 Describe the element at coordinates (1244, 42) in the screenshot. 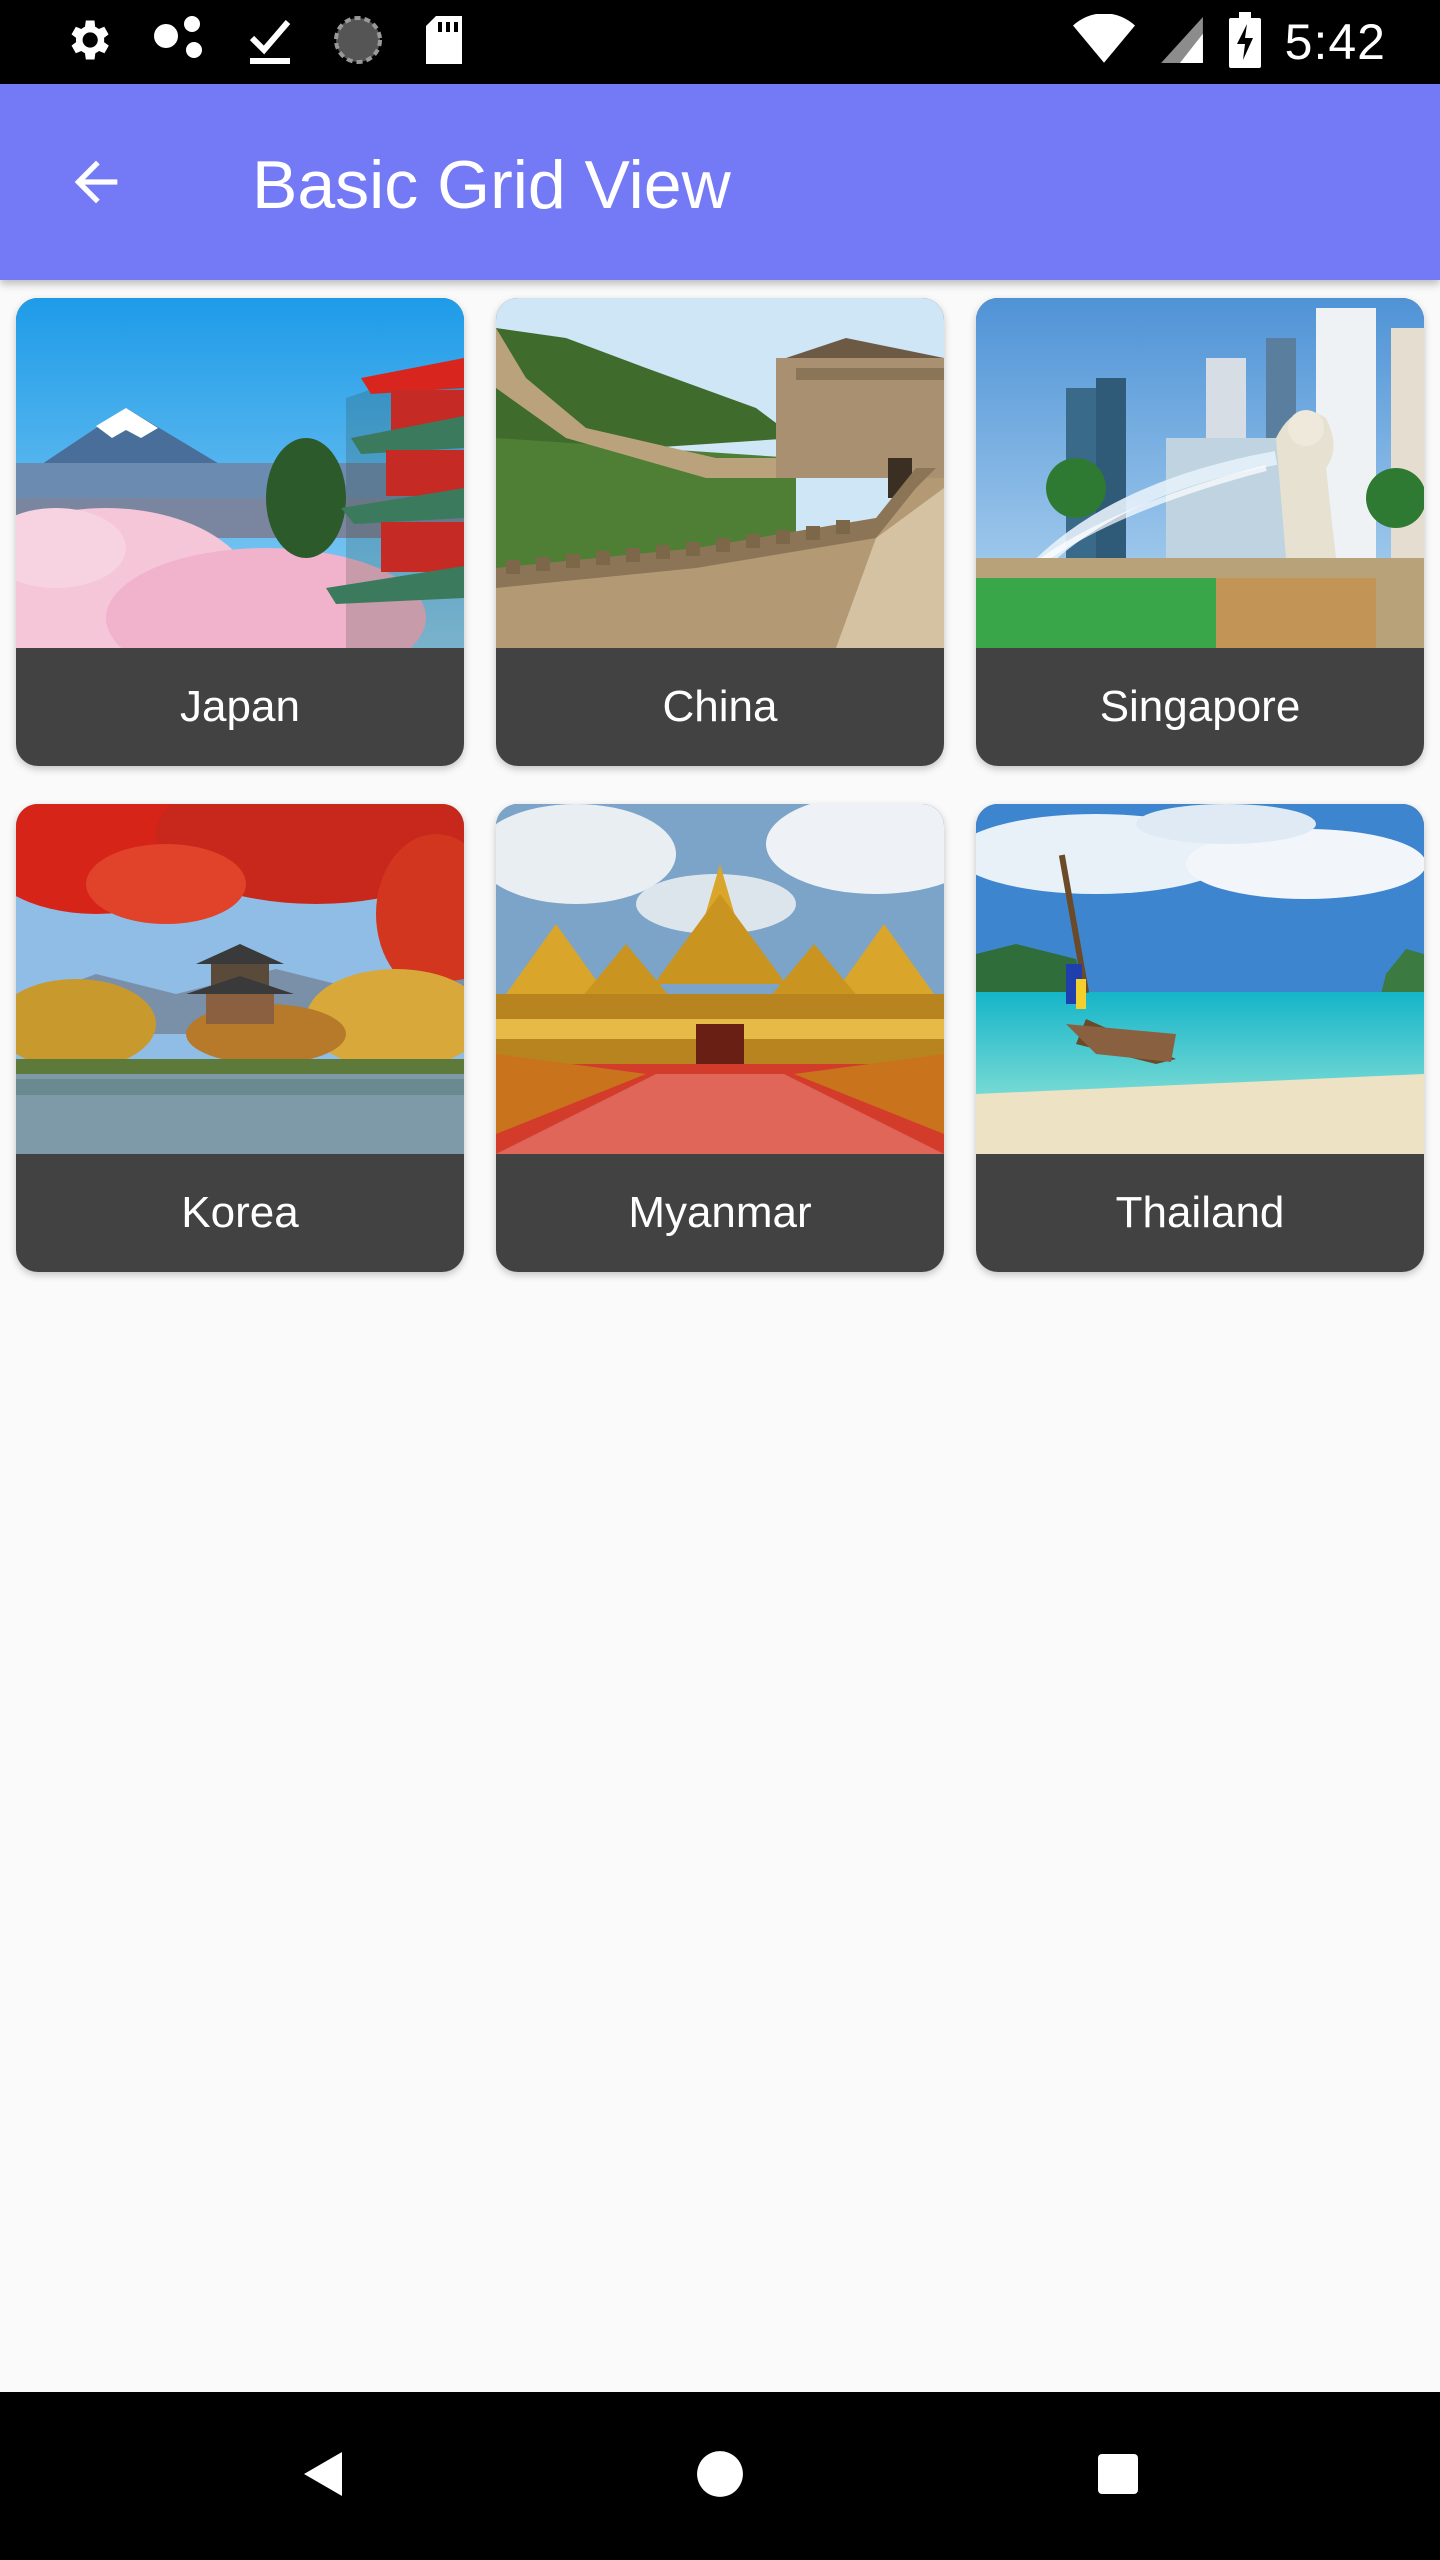

I see `battery-charging-icon` at that location.